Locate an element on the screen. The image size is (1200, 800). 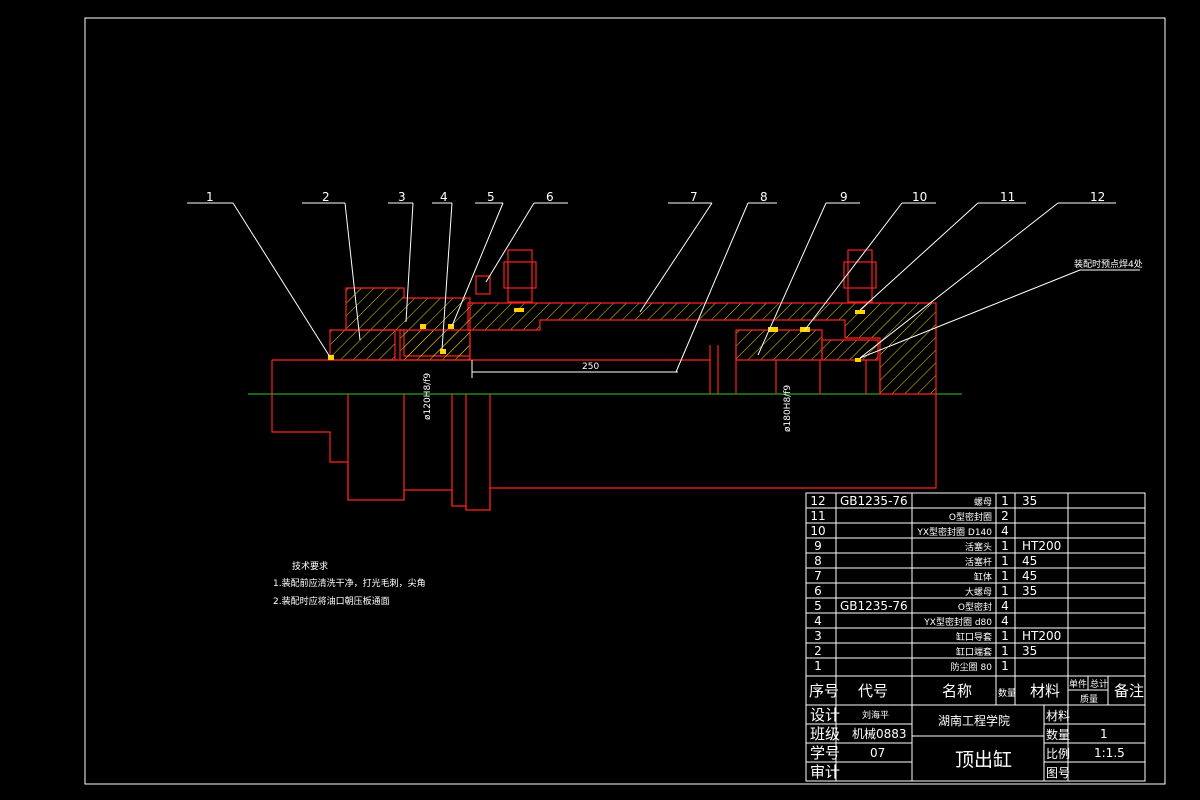
bom-header: 序号 代号 名称 数量 材料 单件 总计 质量 备注 is located at coordinates (976, 691).